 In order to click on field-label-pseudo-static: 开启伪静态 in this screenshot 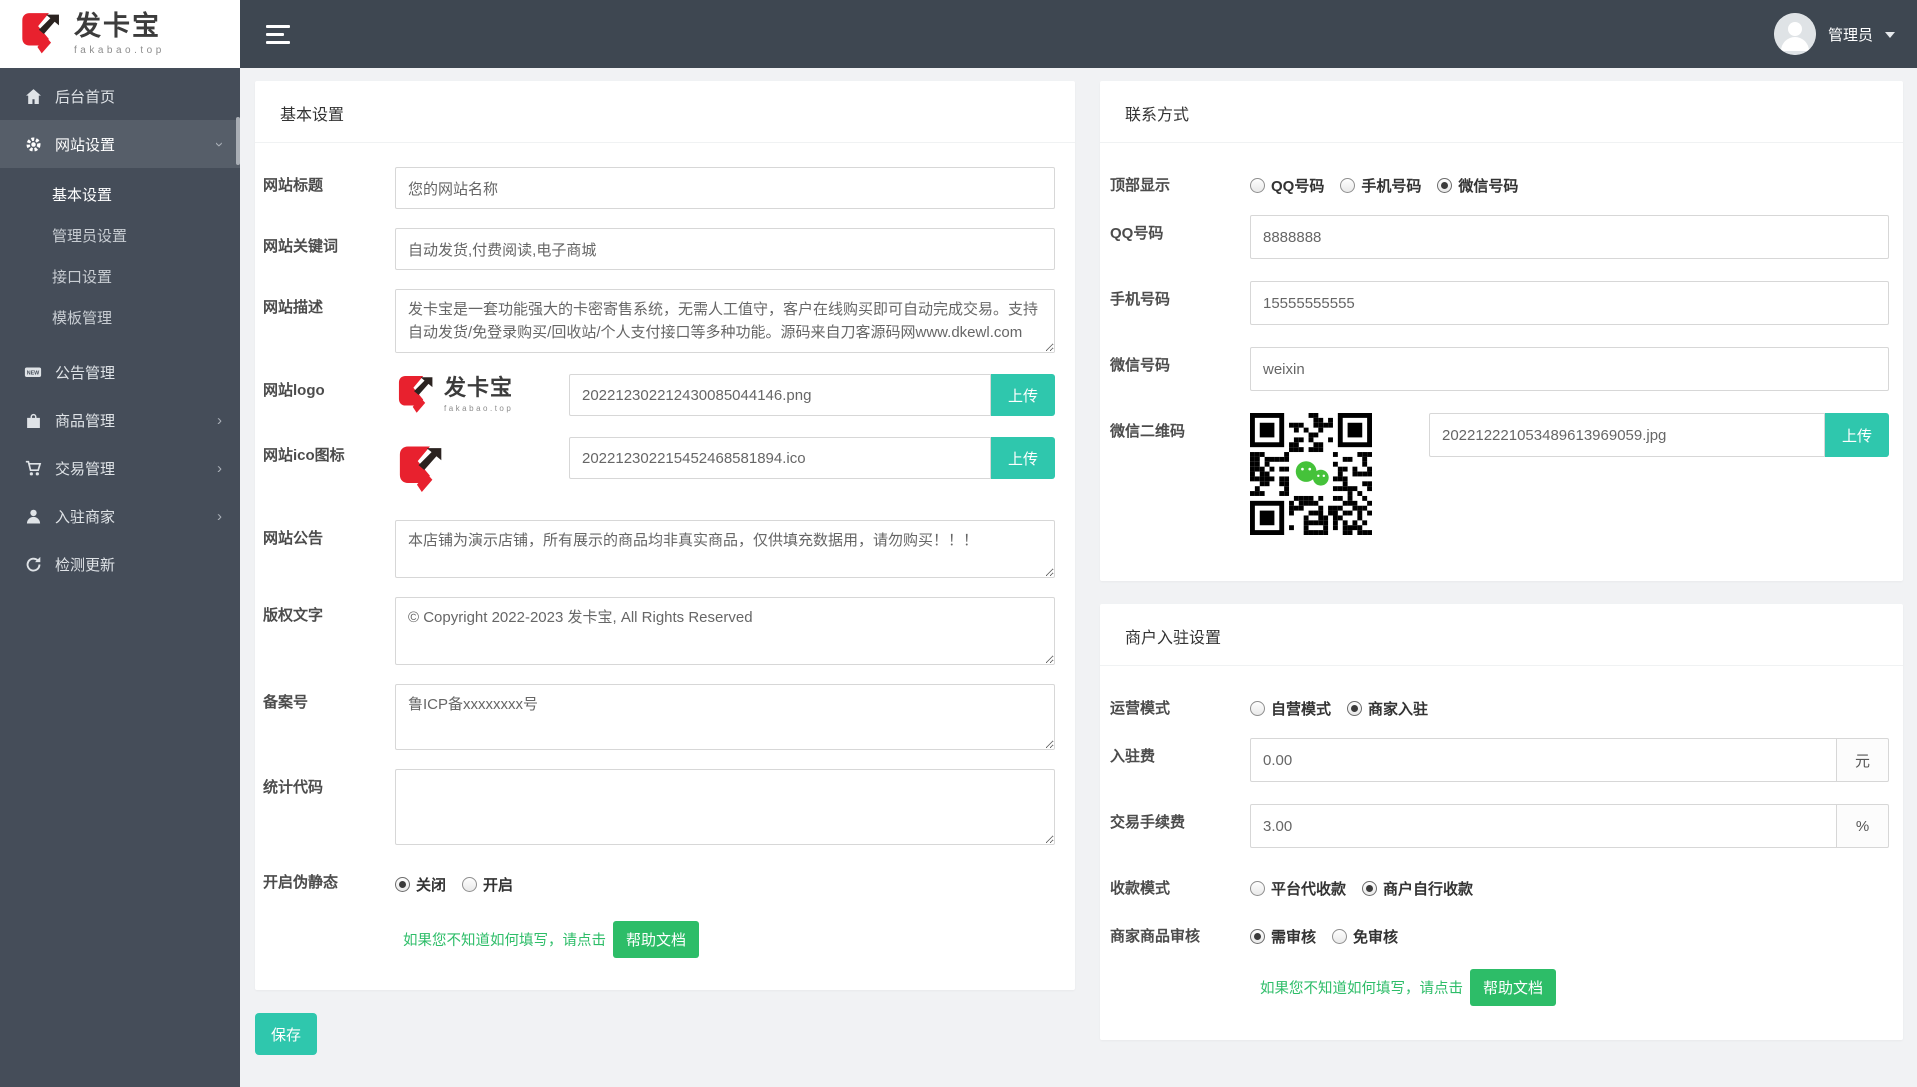, I will do `click(301, 882)`.